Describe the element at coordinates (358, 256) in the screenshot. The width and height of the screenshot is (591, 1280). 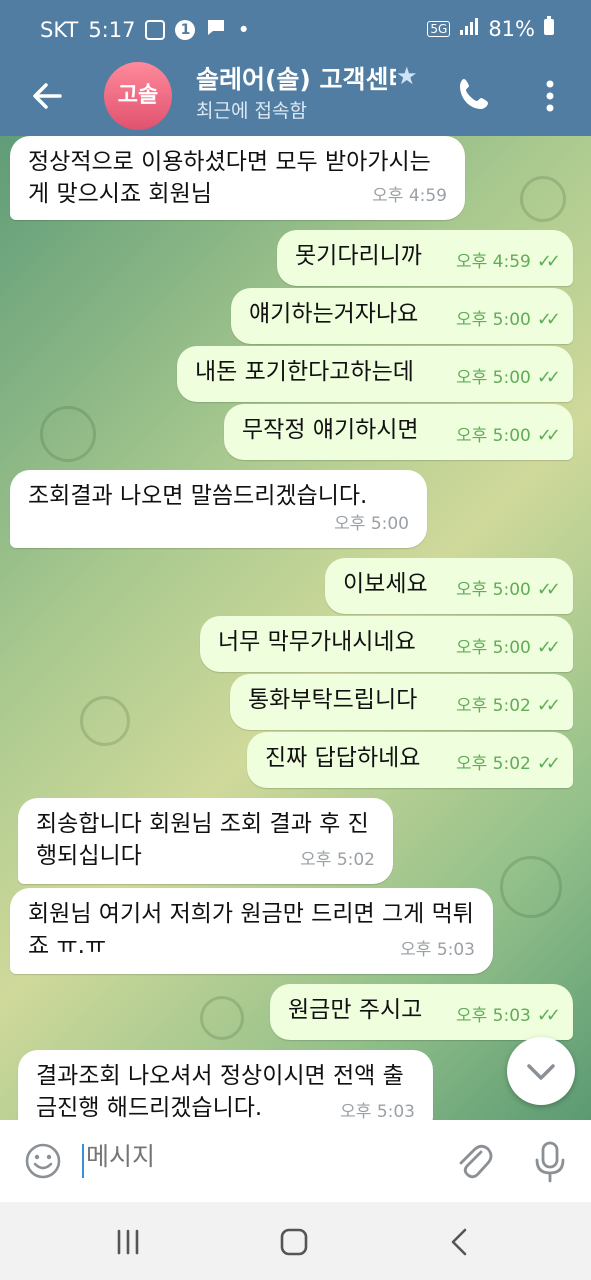
I see `message-text: 못기다리니까` at that location.